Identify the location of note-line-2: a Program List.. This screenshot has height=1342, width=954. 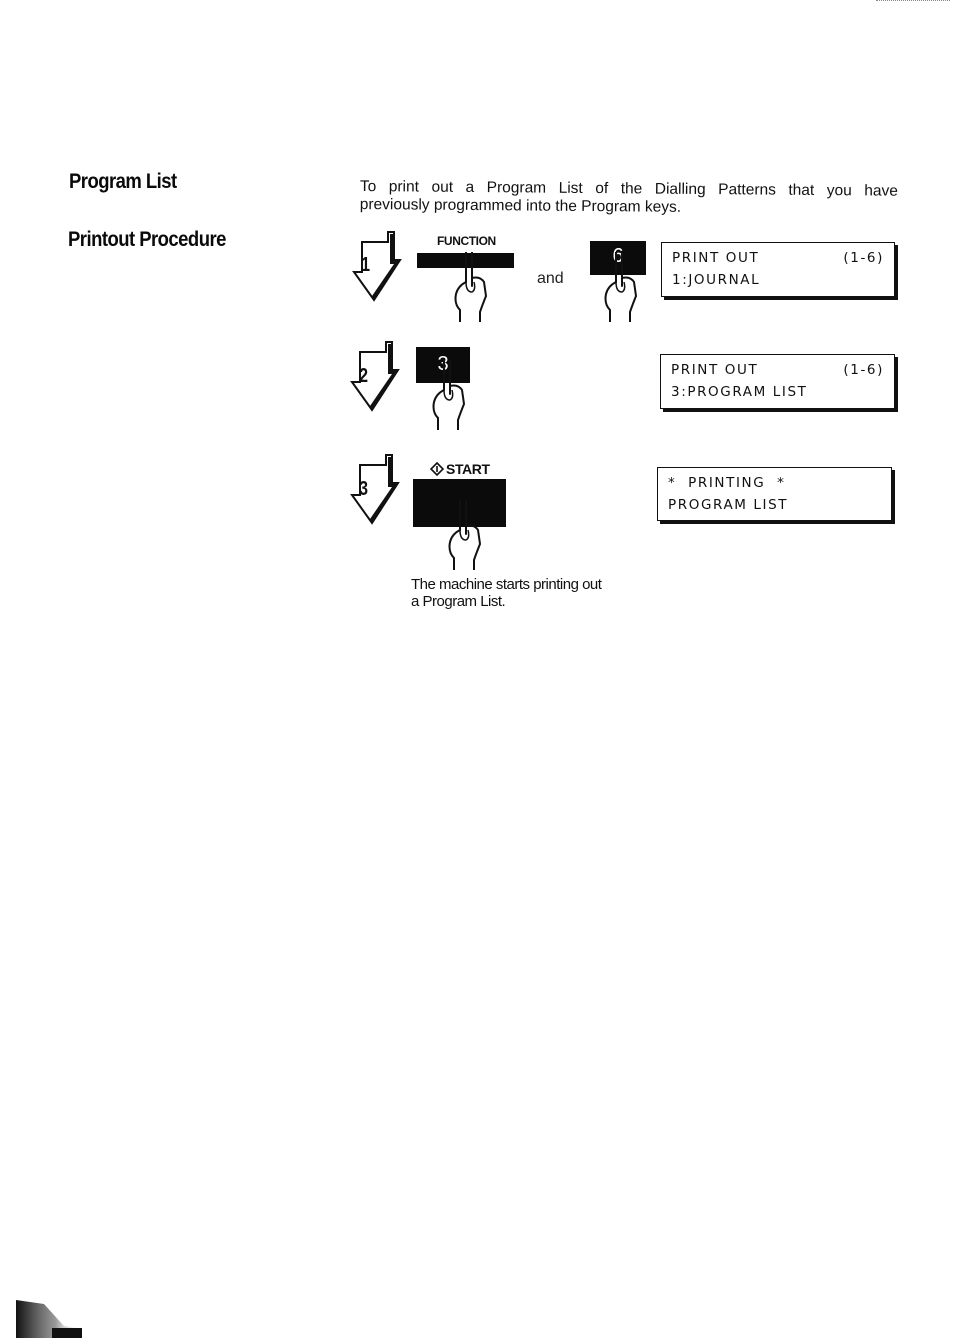
(458, 601).